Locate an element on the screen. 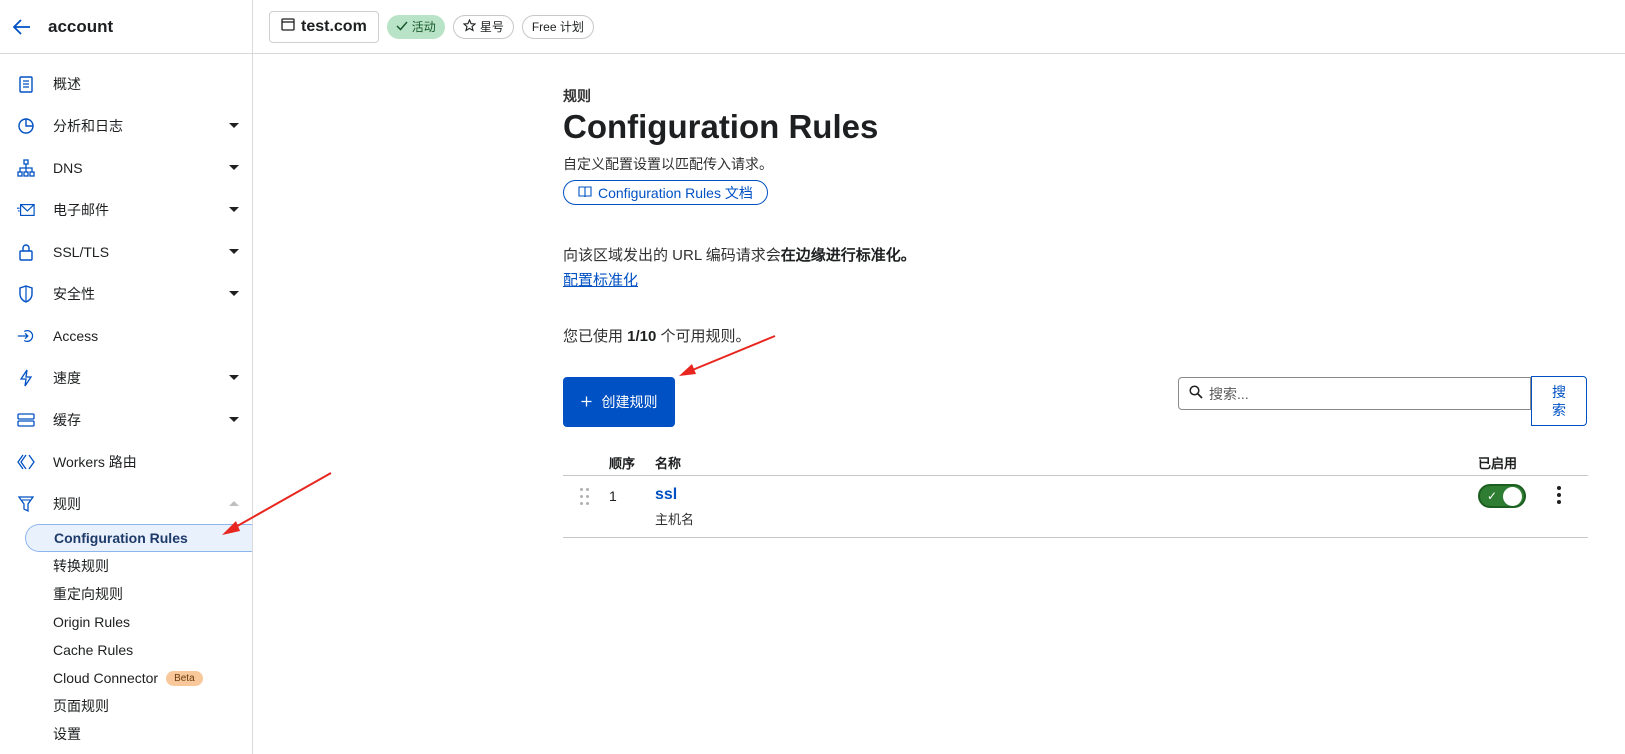  sidebar-subitem-cloud-connector: Cloud Connector Beta is located at coordinates (126, 678).